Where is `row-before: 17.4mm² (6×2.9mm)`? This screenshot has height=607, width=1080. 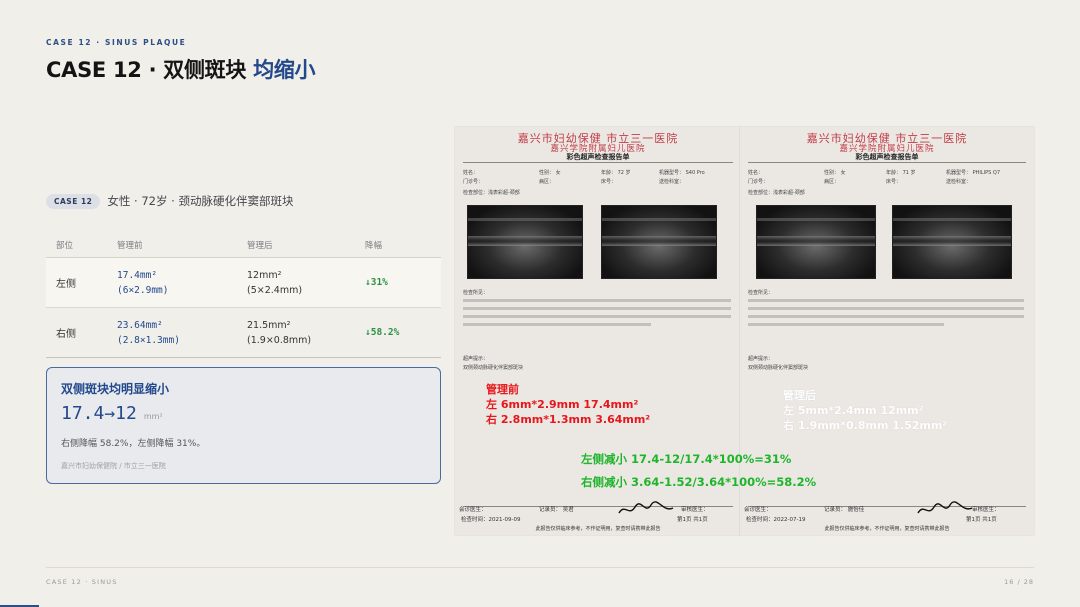
row-before: 17.4mm² (6×2.9mm) is located at coordinates (173, 283).